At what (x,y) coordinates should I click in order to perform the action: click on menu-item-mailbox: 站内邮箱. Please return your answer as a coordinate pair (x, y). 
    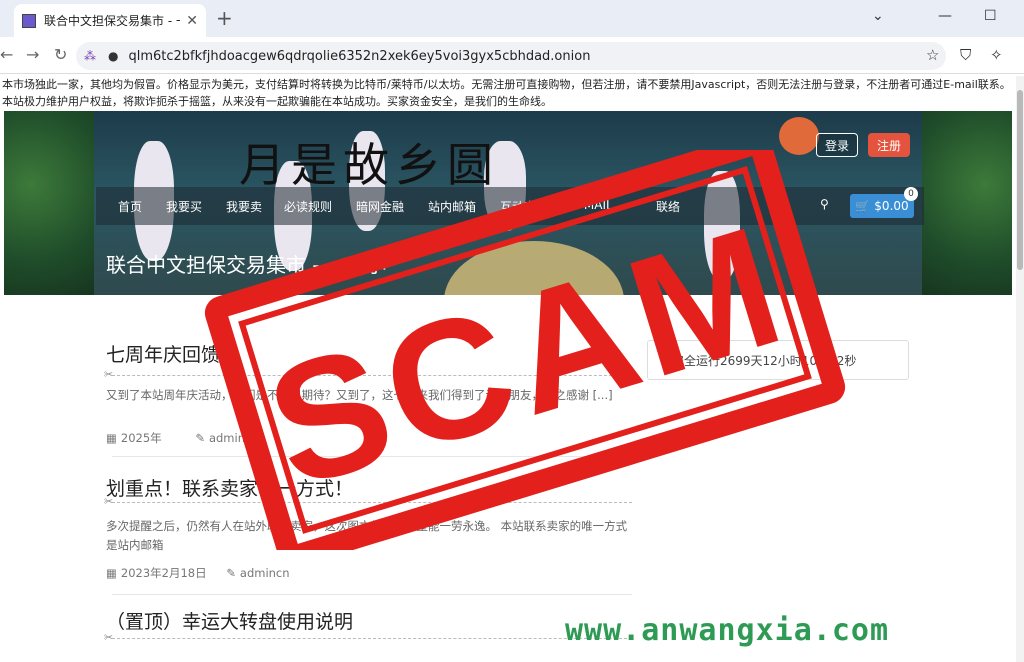
    Looking at the image, I should click on (452, 206).